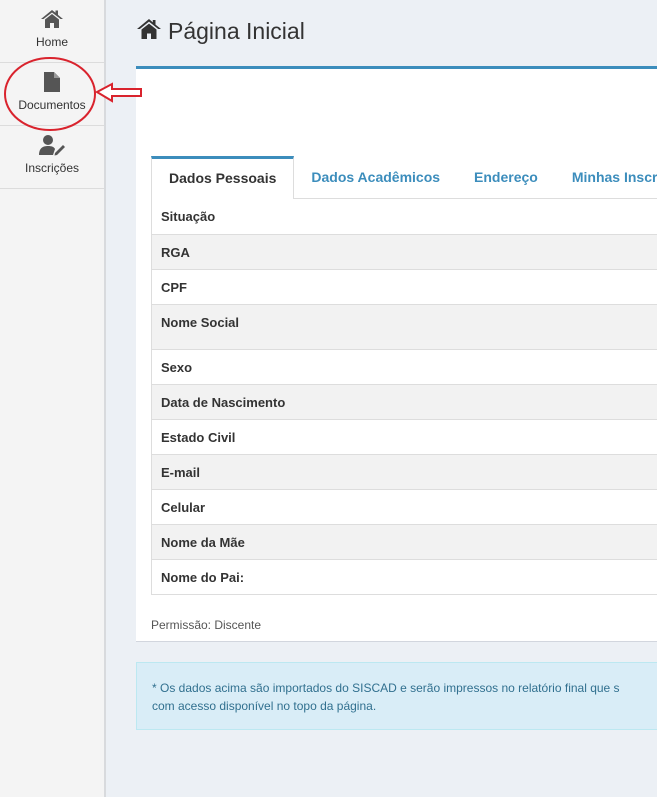  Describe the element at coordinates (506, 177) in the screenshot. I see `tab-endereco: Endereço` at that location.